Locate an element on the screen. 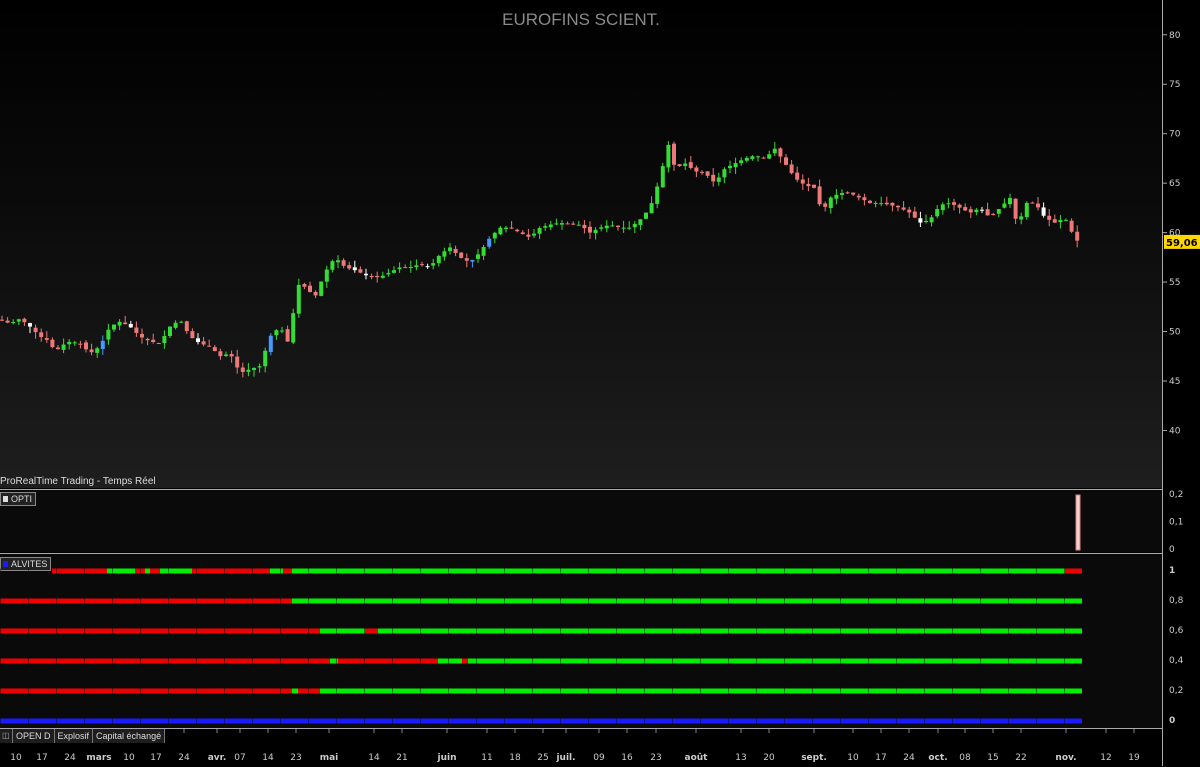  toolbar-menu-icon: ◫ is located at coordinates (6, 736).